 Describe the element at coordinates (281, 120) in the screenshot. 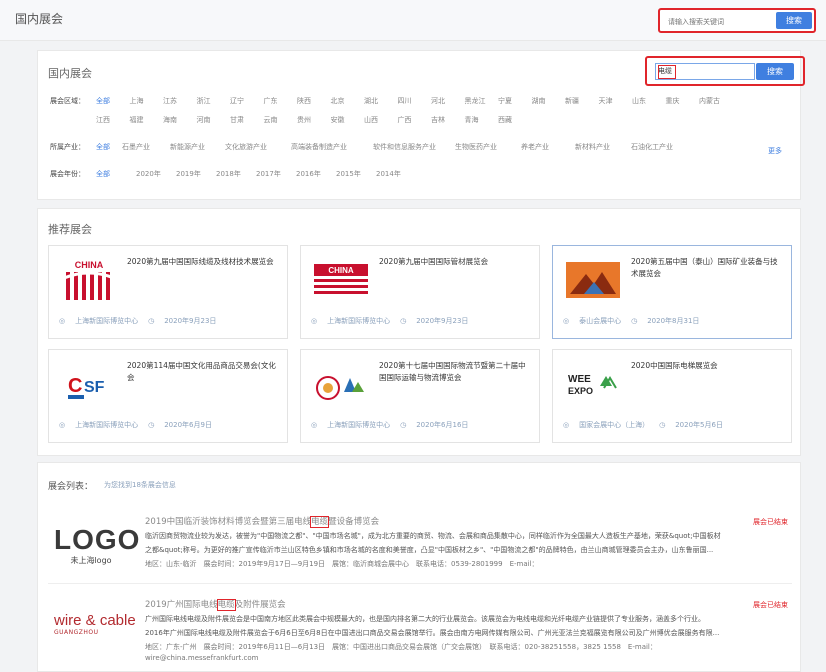

I see `filter-option: 云南` at that location.